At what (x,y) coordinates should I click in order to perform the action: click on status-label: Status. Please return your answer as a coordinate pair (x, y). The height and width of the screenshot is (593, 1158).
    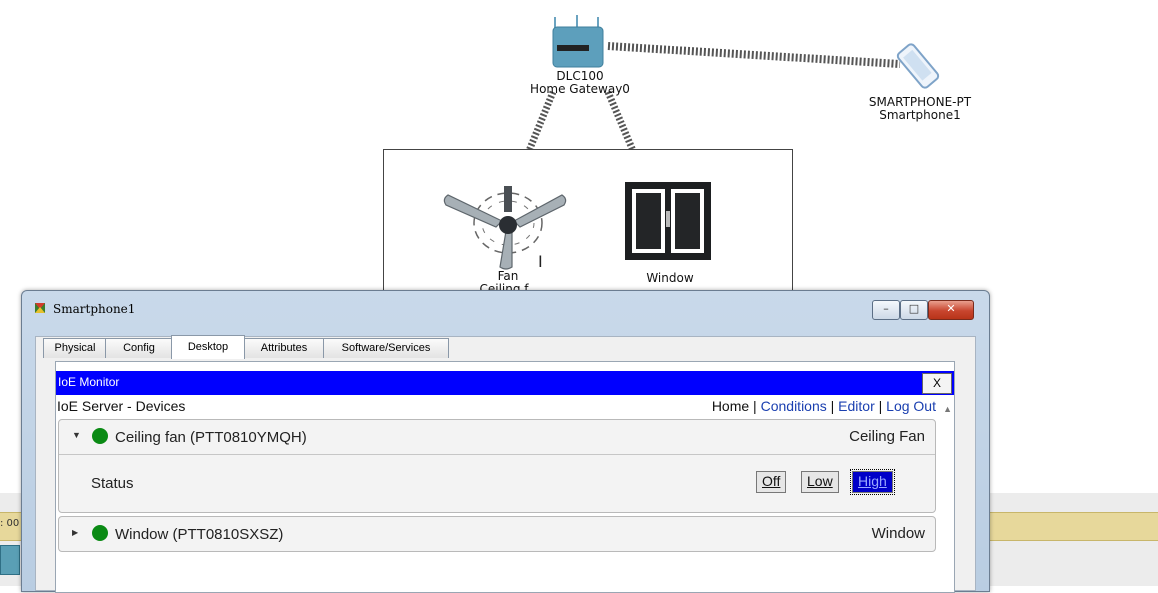
    Looking at the image, I should click on (112, 483).